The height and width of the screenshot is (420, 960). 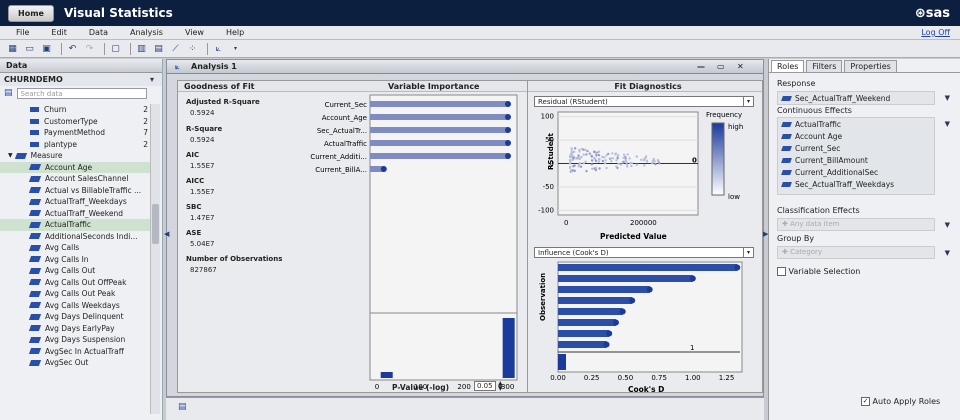 I want to click on data-list-scrollbar, so click(x=155, y=259).